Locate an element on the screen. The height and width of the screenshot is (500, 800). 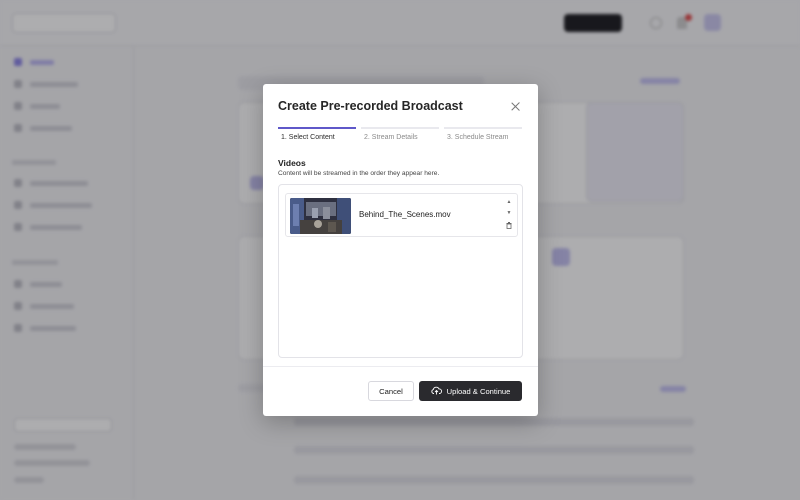
video-list: Behind_The_Scenes.mov ▲ ▼ is located at coordinates (400, 271).